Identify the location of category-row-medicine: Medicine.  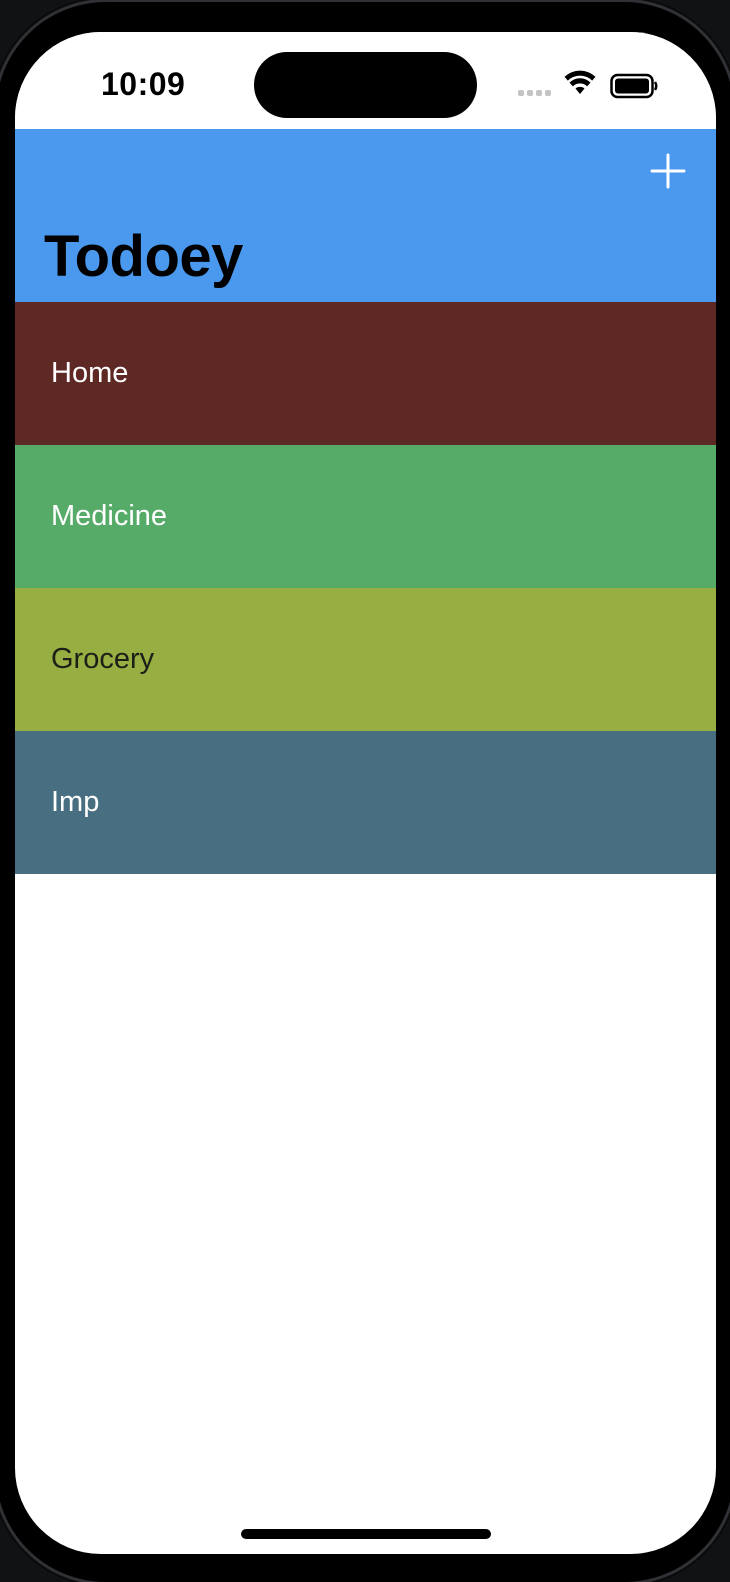
(365, 516).